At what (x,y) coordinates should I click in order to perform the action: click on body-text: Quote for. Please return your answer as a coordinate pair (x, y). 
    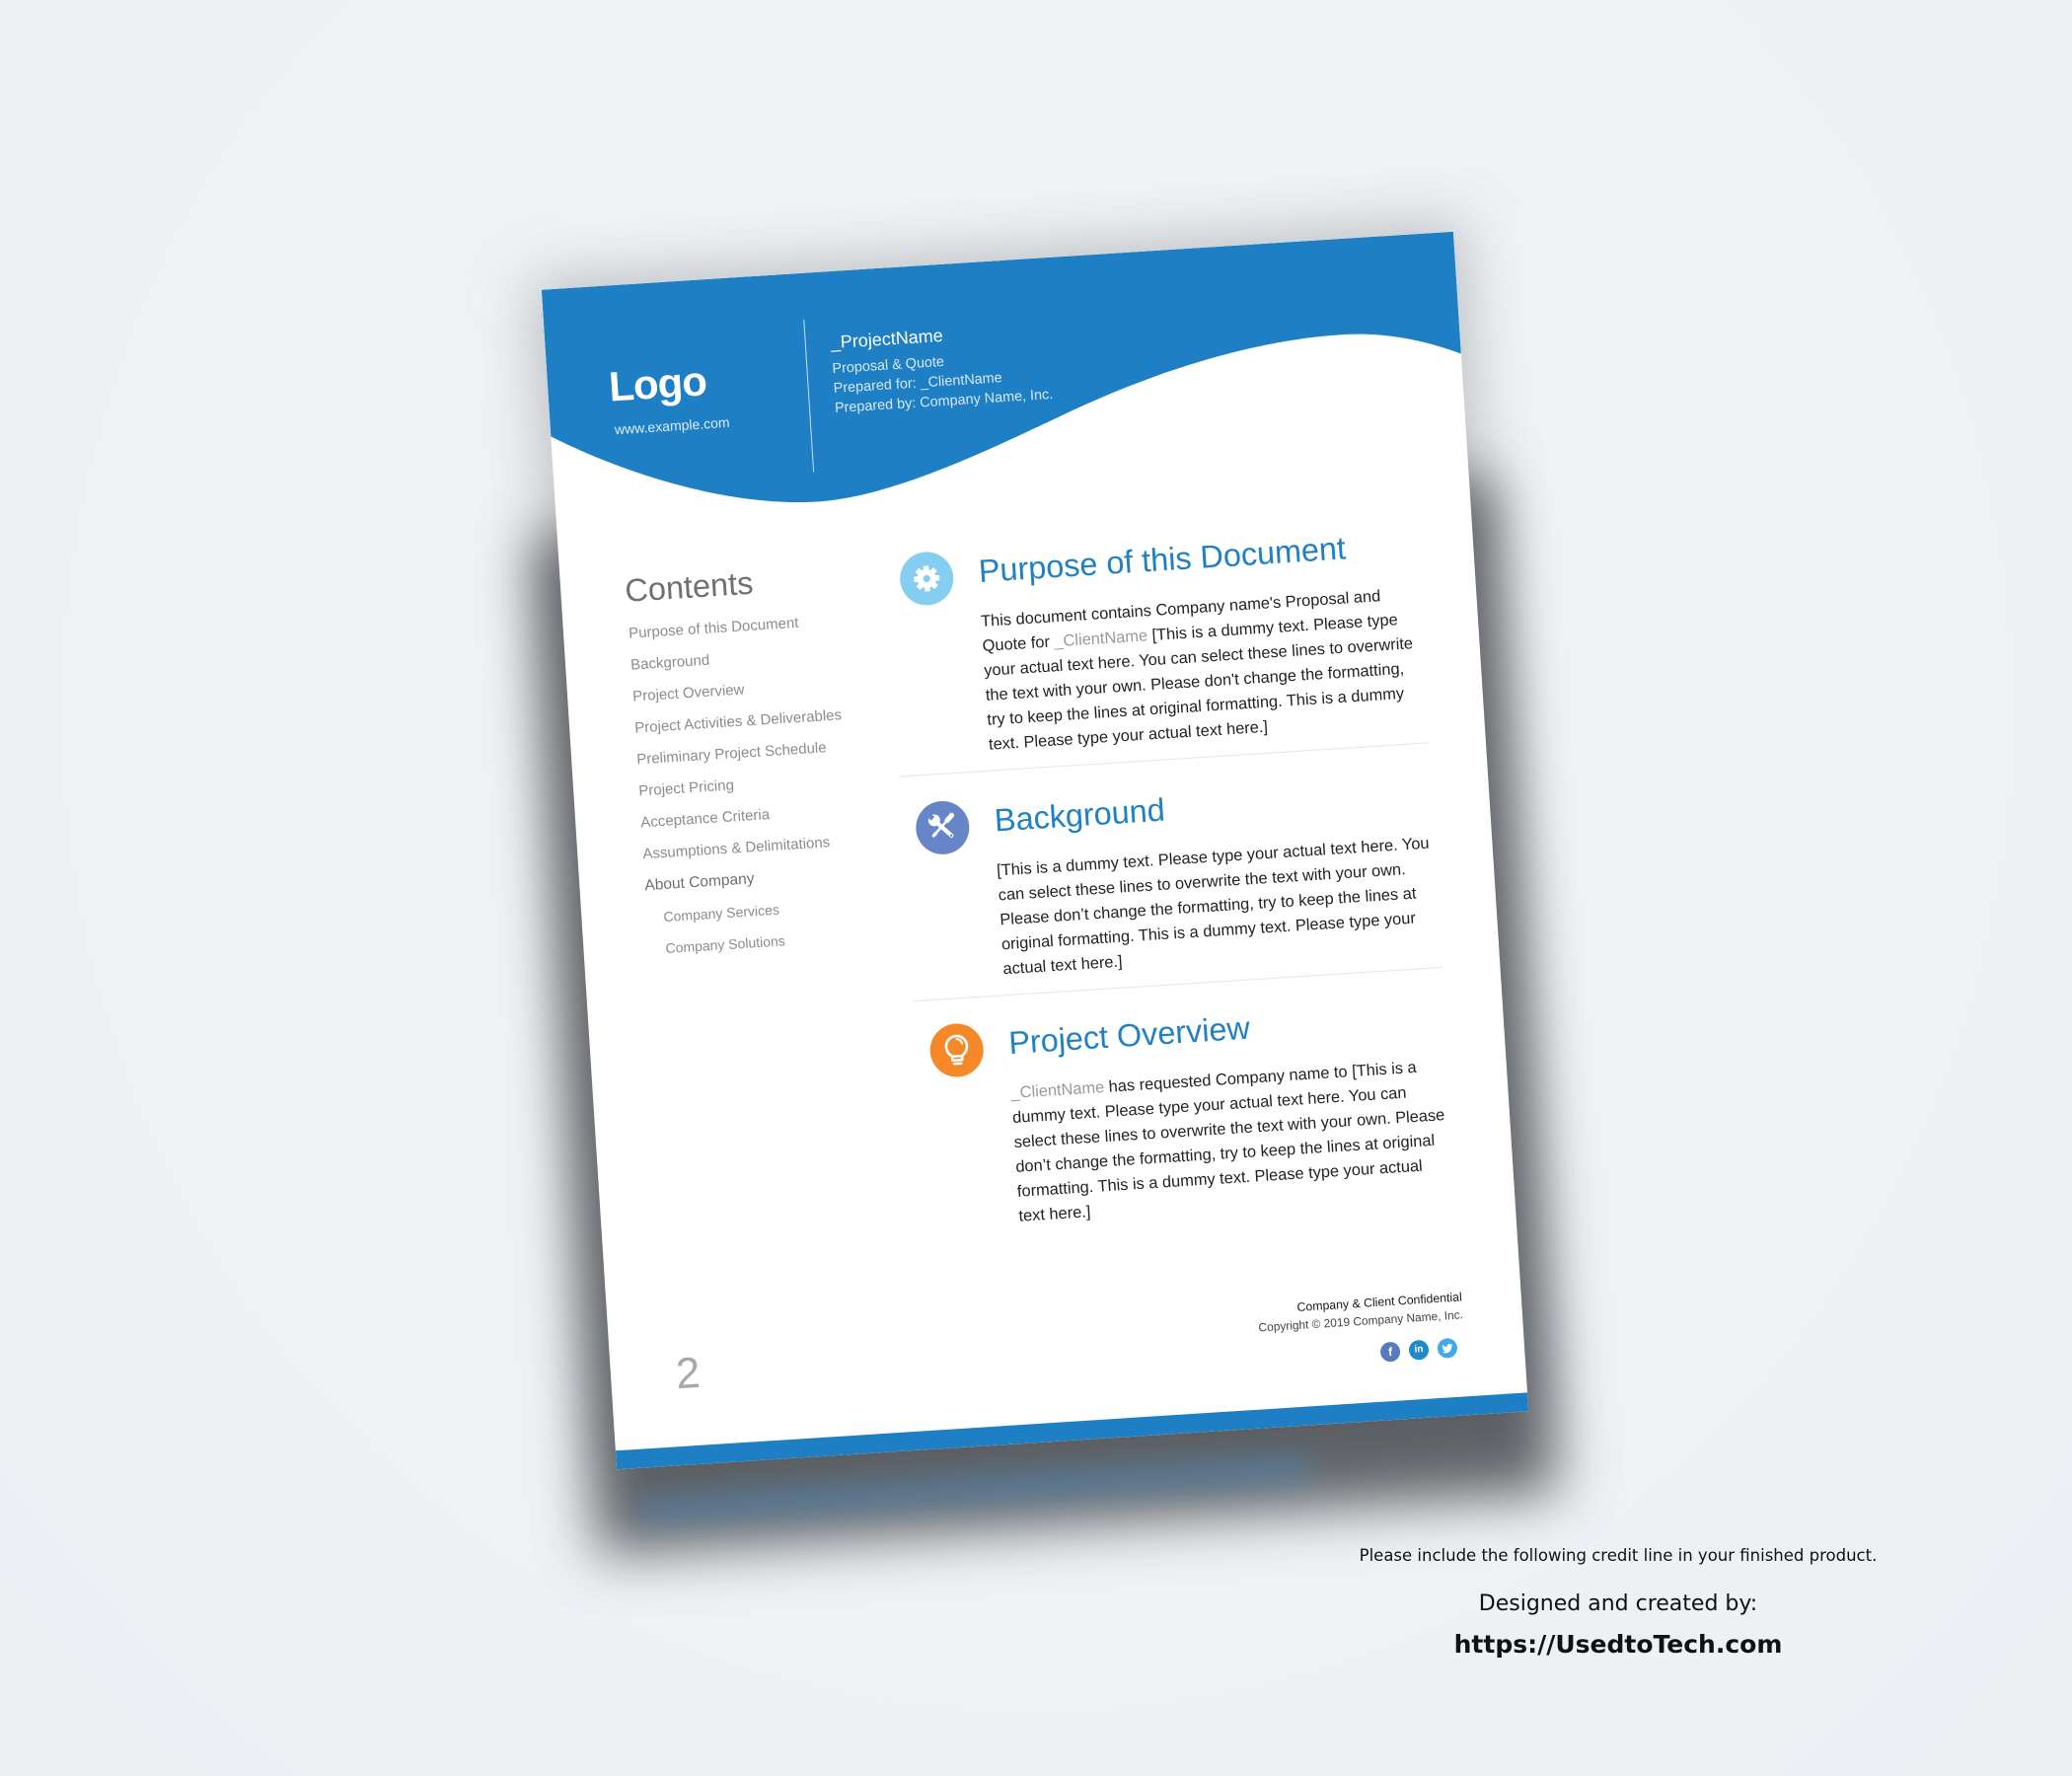
    Looking at the image, I should click on (1019, 644).